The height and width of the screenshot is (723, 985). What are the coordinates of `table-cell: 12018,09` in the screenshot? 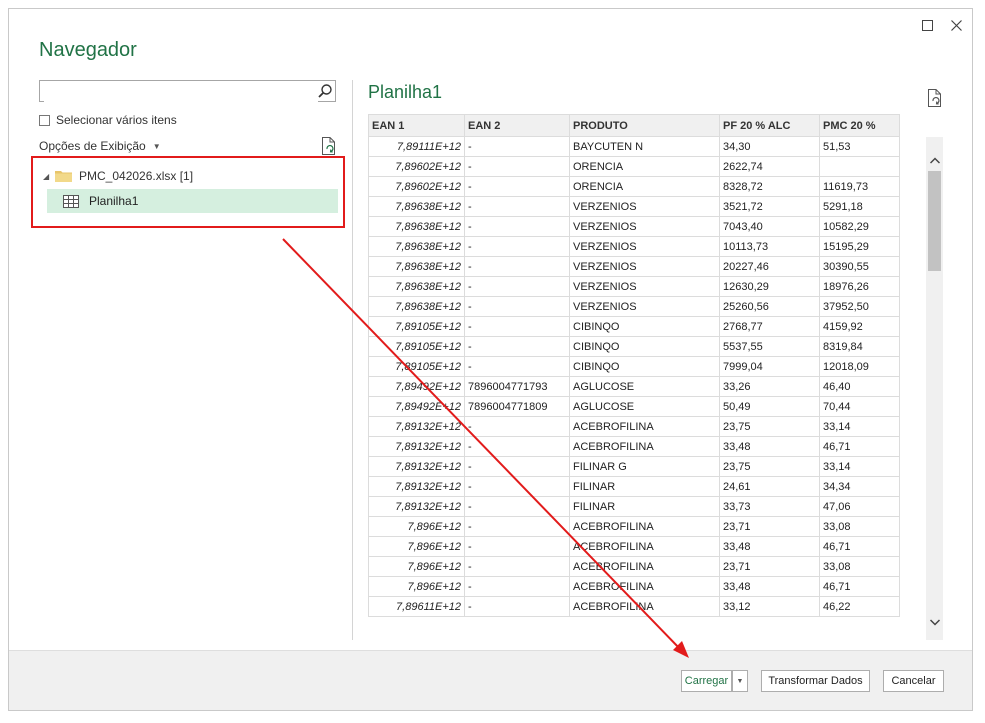 It's located at (859, 366).